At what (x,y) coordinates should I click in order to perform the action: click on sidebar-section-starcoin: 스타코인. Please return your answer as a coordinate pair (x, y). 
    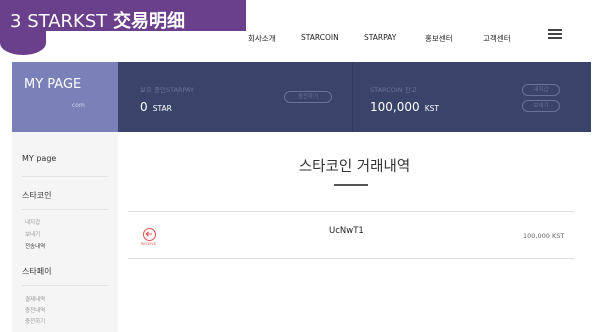
    Looking at the image, I should click on (36, 195).